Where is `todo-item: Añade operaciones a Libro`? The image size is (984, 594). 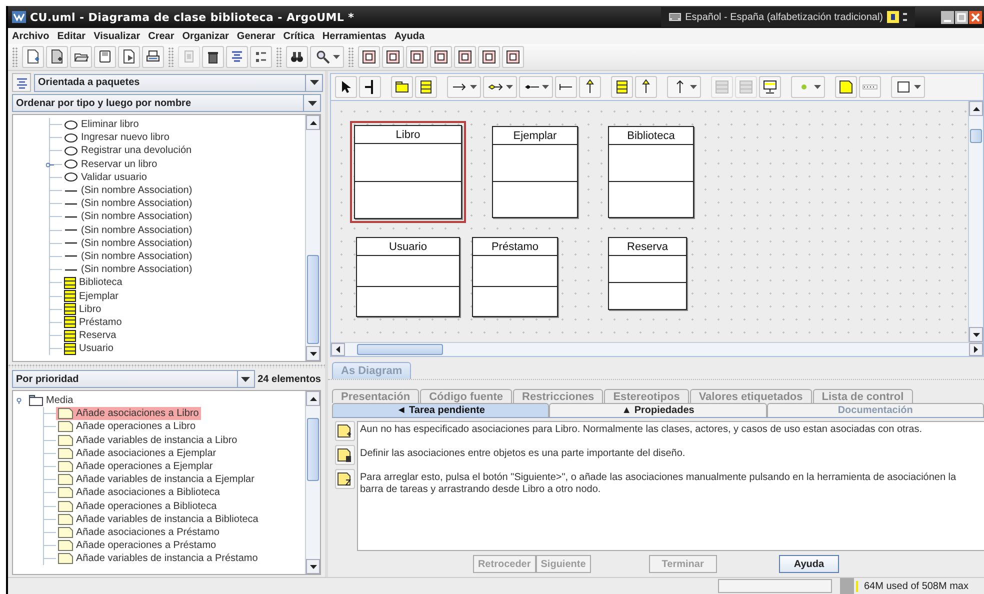 todo-item: Añade operaciones a Libro is located at coordinates (127, 427).